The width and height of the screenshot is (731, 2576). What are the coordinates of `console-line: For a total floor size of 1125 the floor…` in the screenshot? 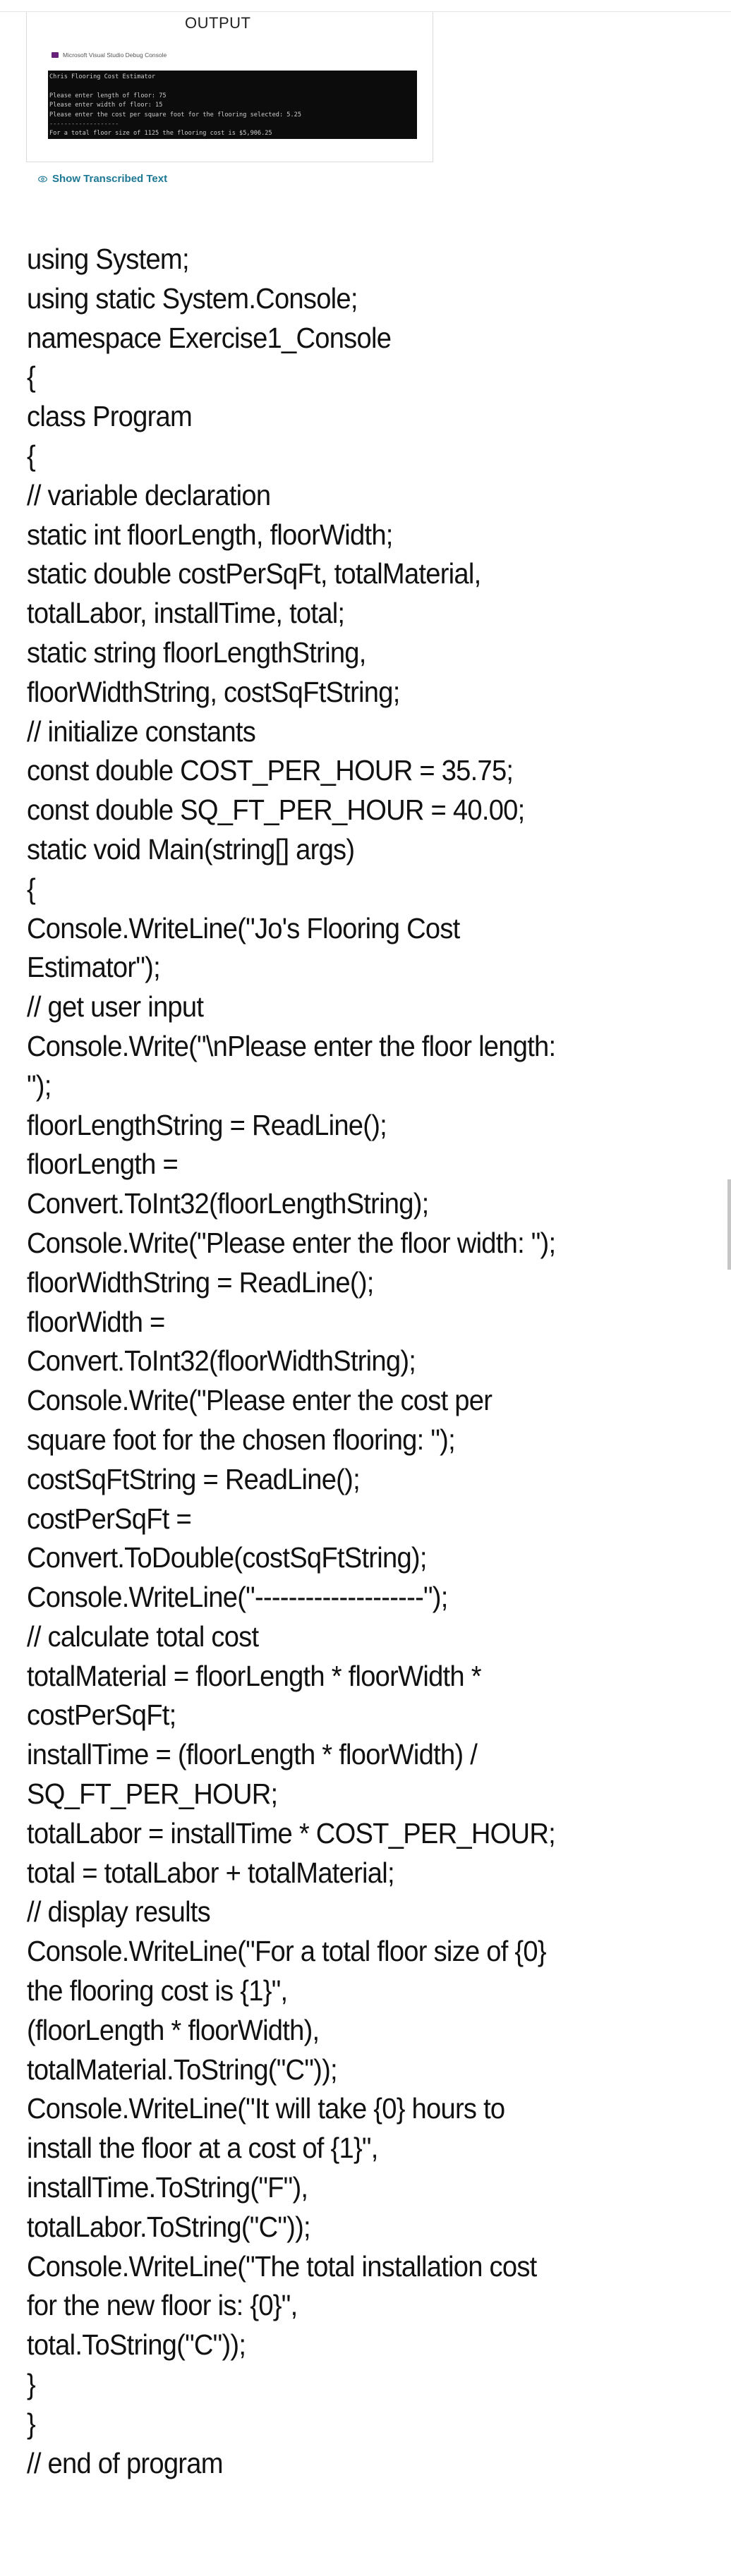 It's located at (160, 134).